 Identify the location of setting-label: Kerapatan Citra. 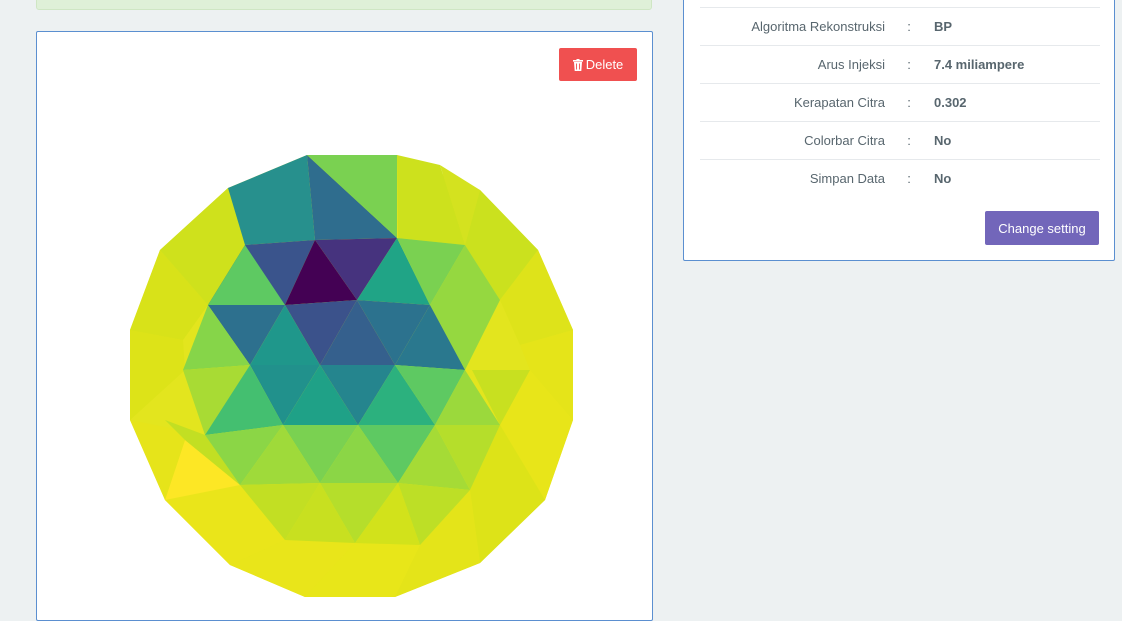
(839, 102).